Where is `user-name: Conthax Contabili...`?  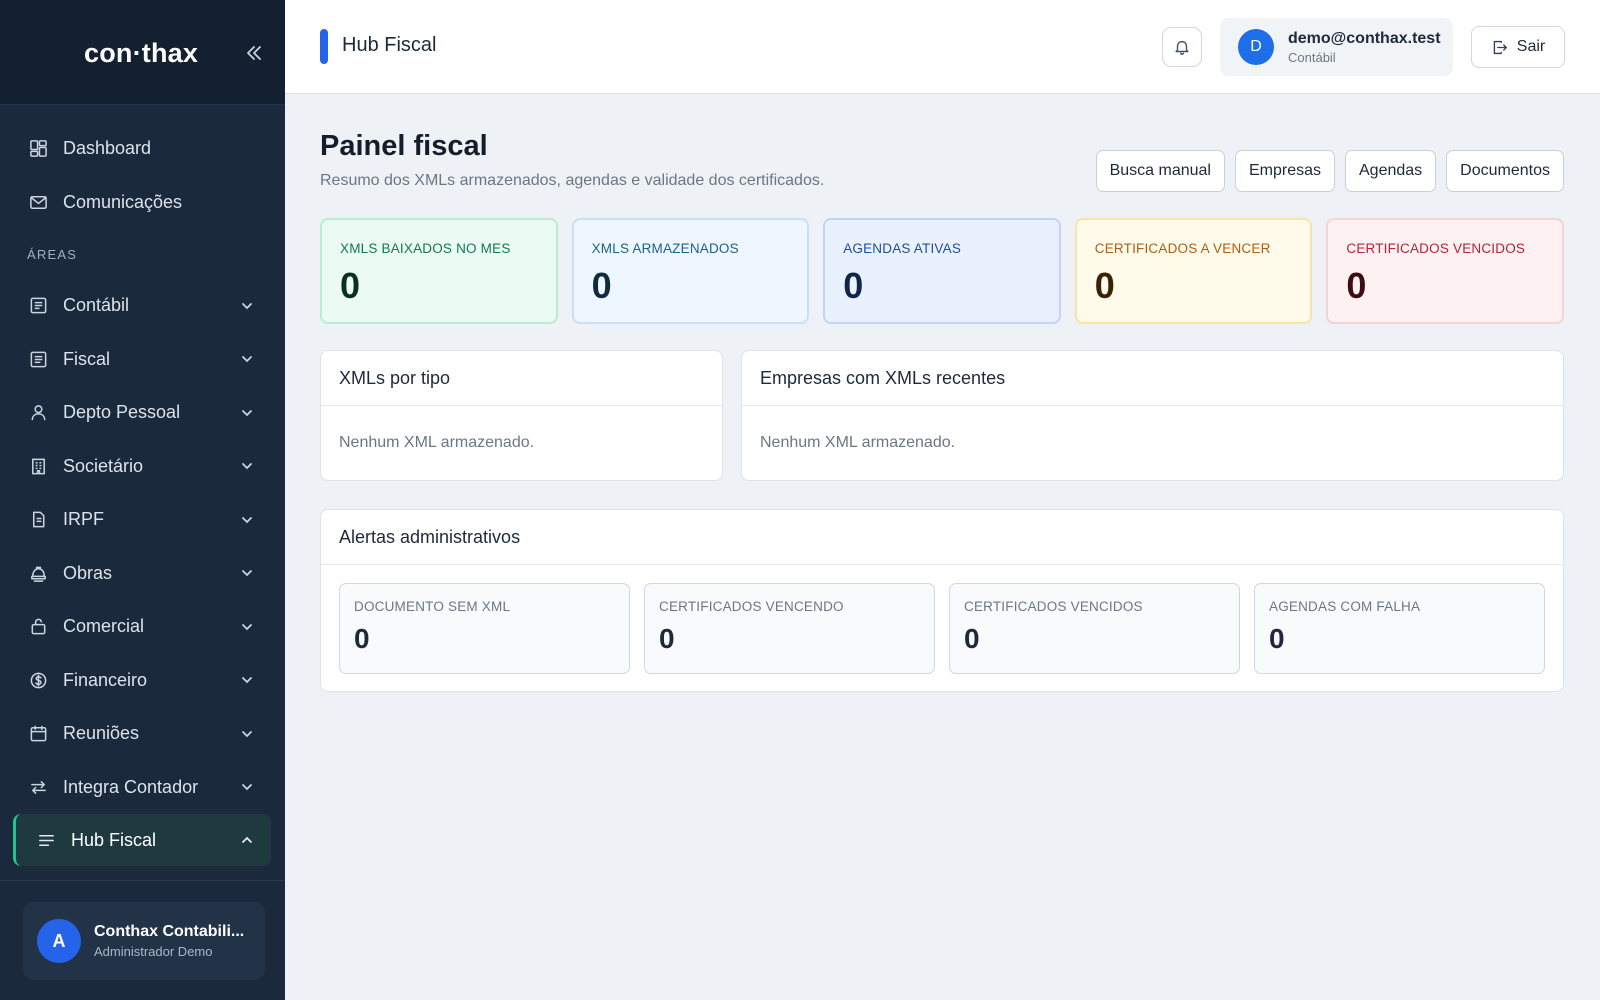 user-name: Conthax Contabili... is located at coordinates (169, 931).